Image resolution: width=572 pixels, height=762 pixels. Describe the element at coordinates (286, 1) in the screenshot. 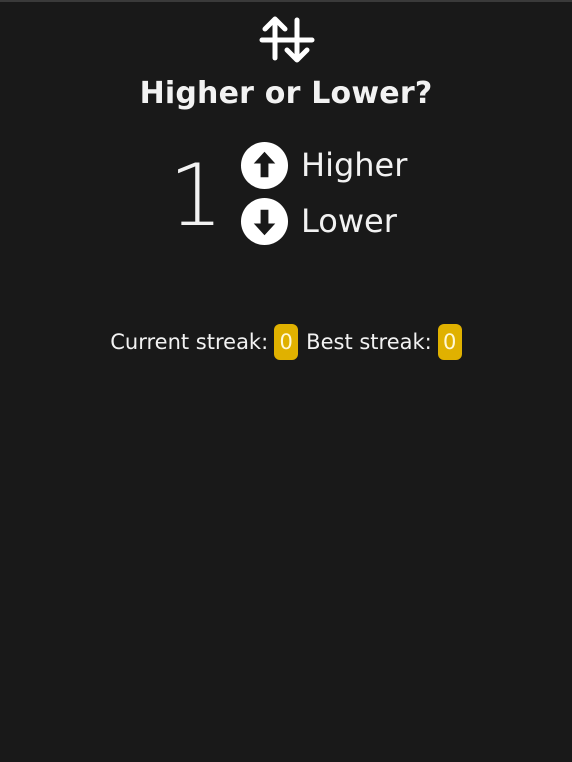

I see `top-border` at that location.